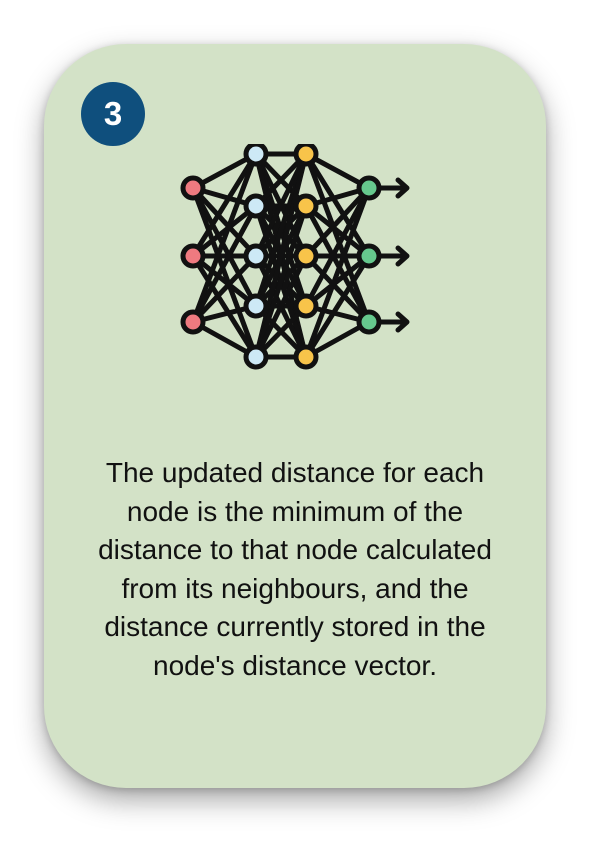  I want to click on step-number-badge: 3, so click(113, 114).